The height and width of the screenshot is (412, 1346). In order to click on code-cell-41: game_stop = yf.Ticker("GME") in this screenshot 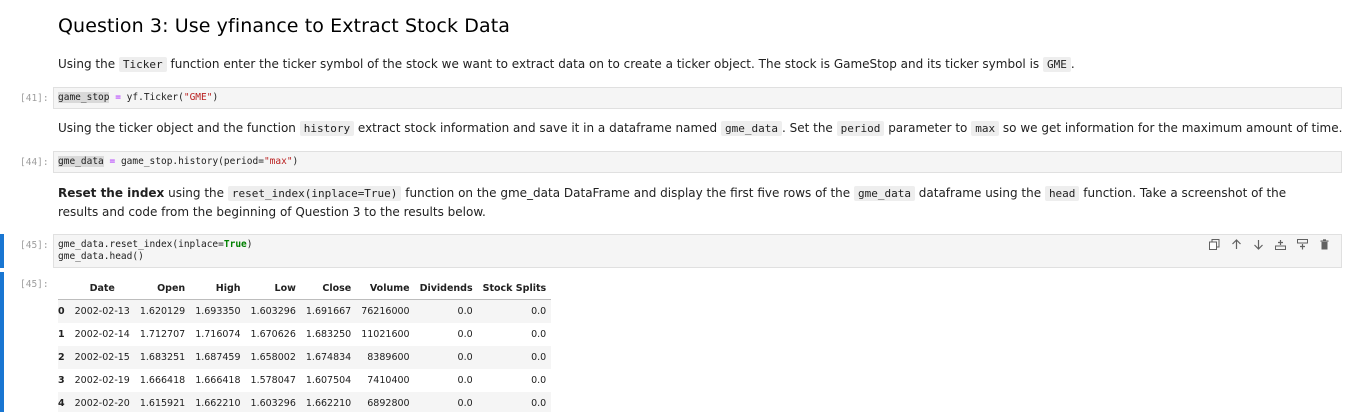, I will do `click(697, 98)`.